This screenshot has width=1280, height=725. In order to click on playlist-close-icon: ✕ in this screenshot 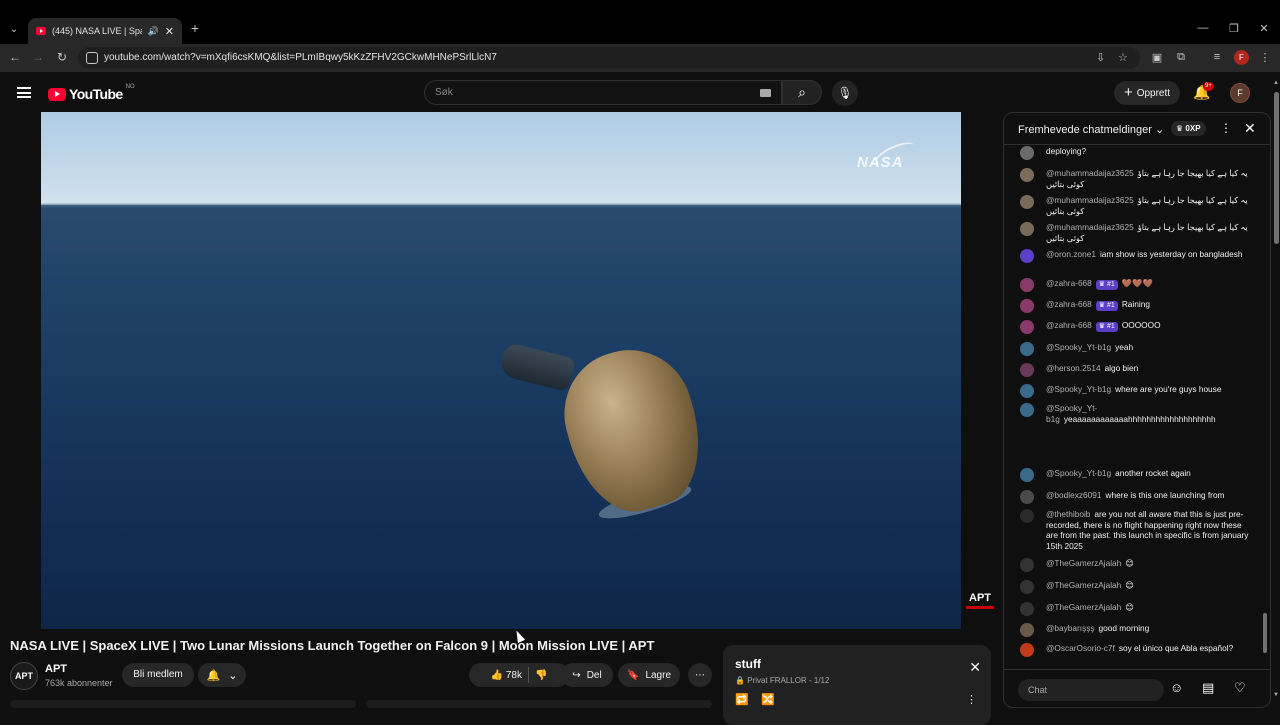, I will do `click(975, 667)`.